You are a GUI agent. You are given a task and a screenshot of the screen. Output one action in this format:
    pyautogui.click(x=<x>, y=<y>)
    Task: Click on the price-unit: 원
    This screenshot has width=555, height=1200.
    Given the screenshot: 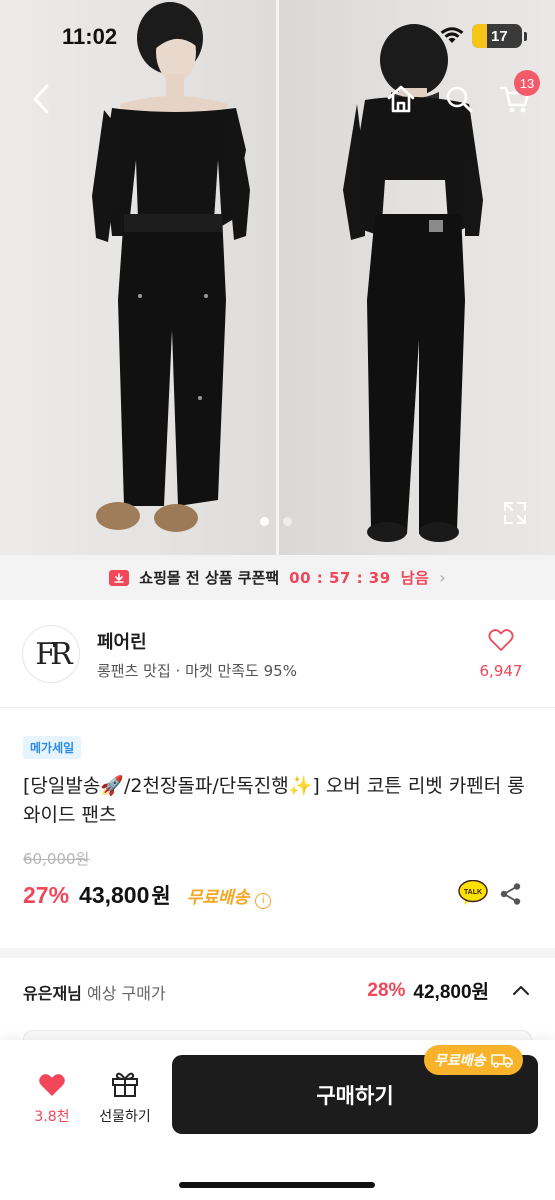 What is the action you would take?
    pyautogui.click(x=161, y=896)
    